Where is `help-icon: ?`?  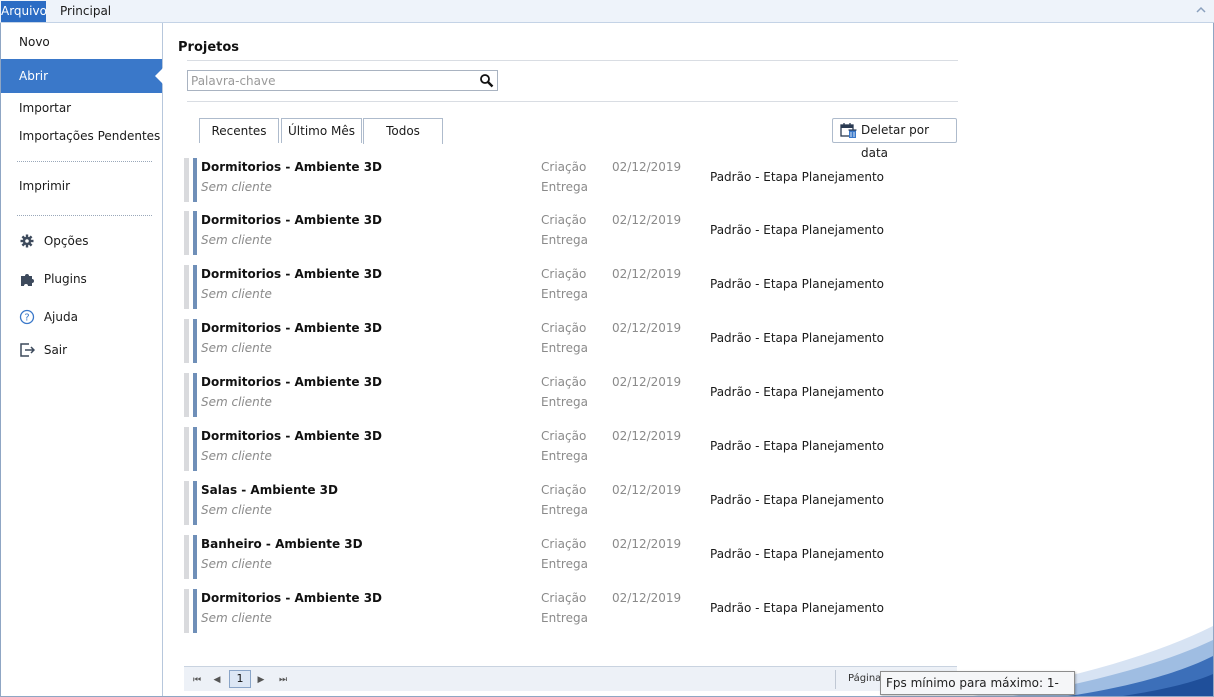 help-icon: ? is located at coordinates (27, 316).